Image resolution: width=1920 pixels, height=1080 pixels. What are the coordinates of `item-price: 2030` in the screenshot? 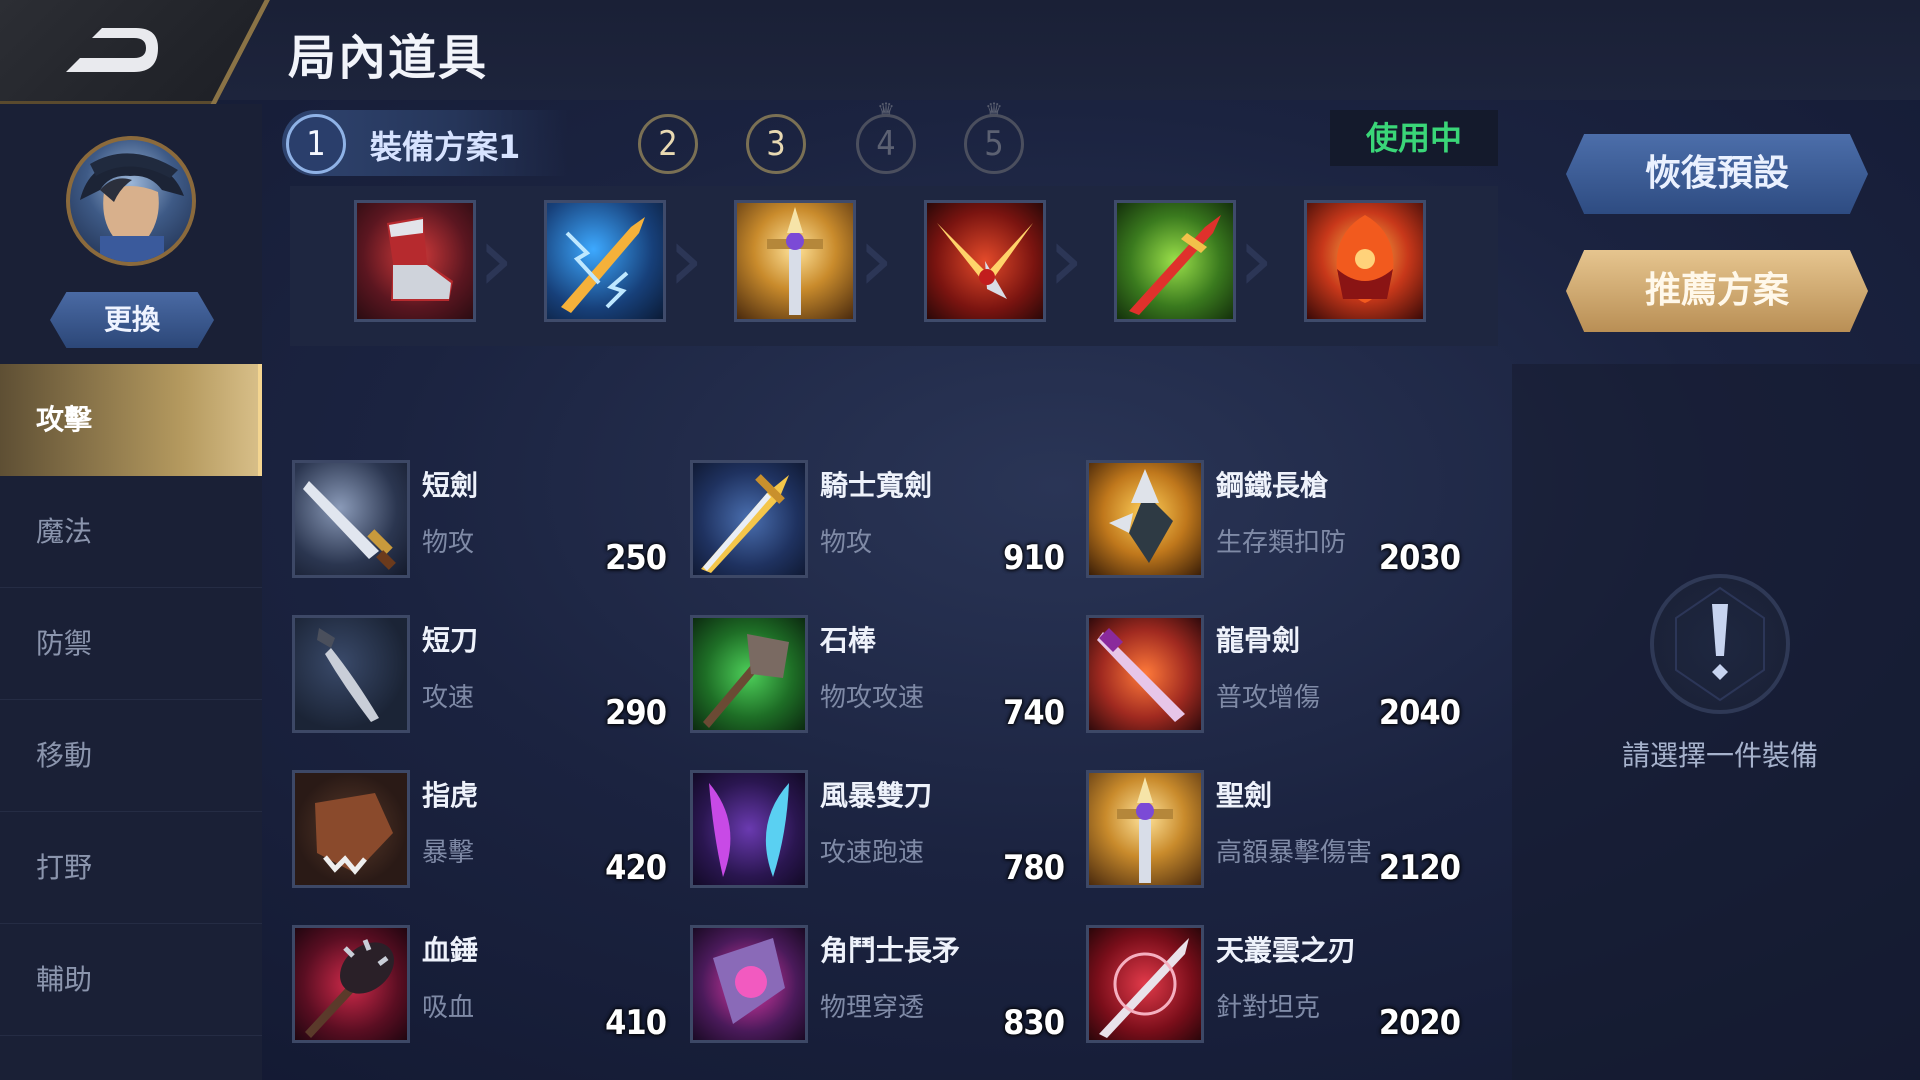 It's located at (1419, 558).